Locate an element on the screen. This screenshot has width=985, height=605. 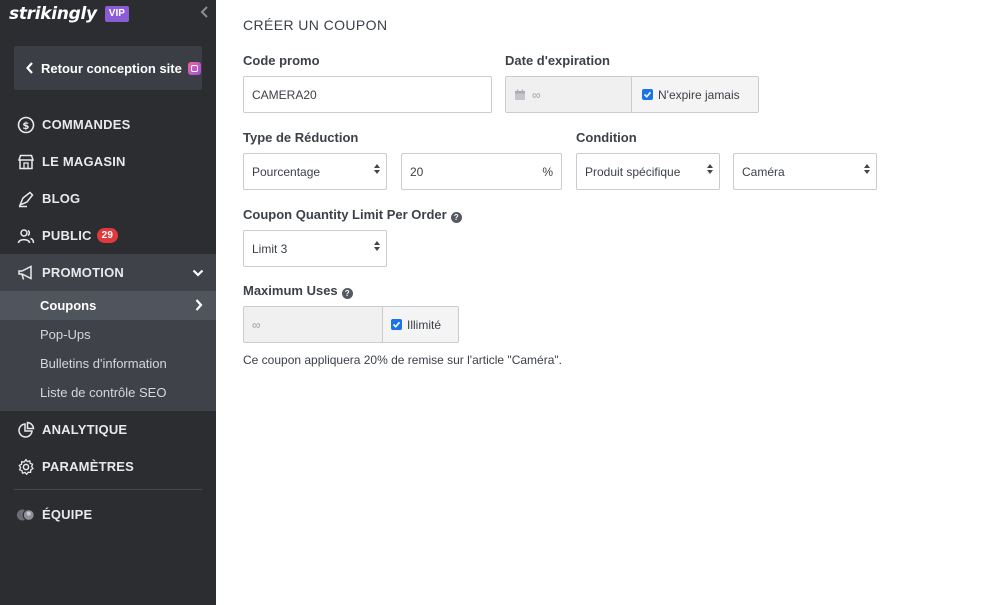
gear-icon is located at coordinates (26, 467).